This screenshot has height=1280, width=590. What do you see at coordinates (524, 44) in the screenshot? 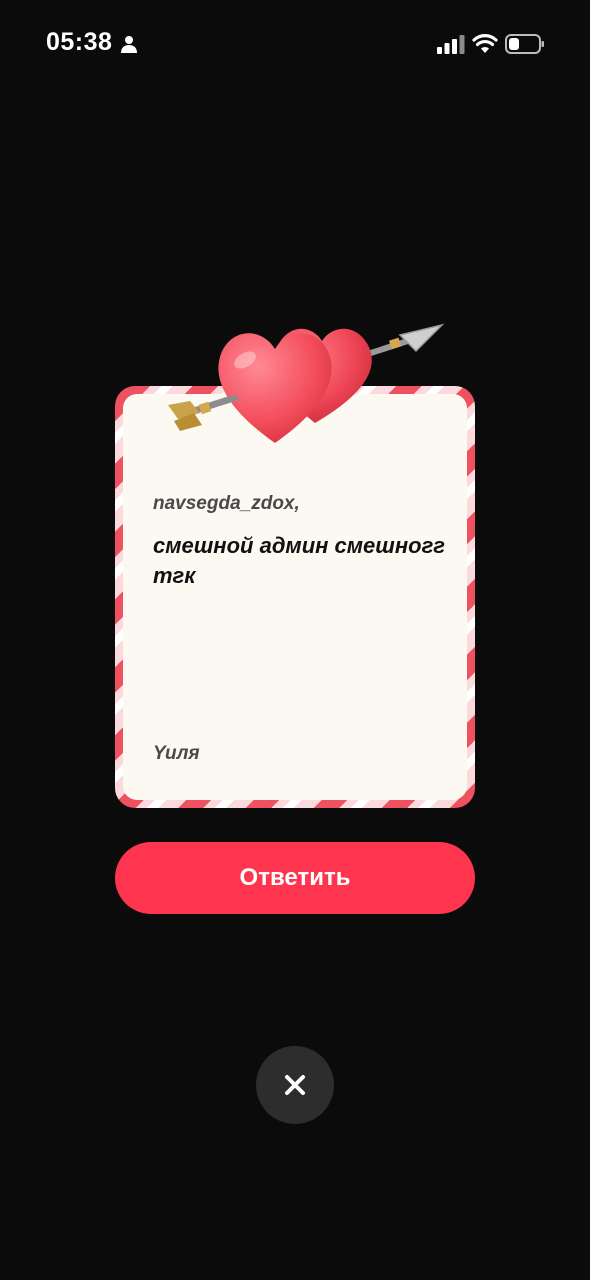
I see `battery-icon` at bounding box center [524, 44].